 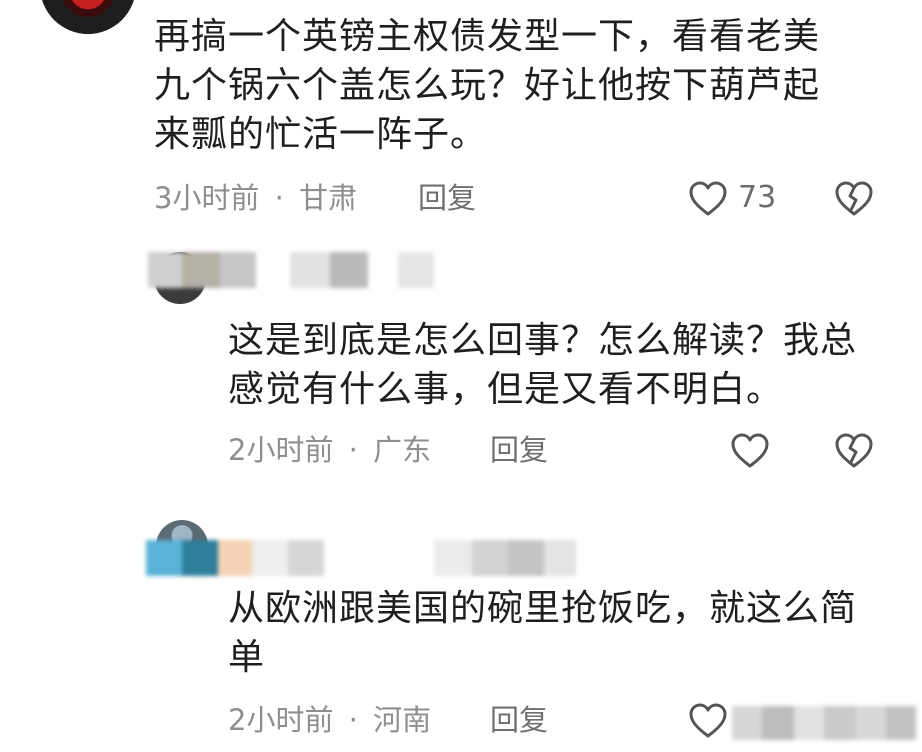 I want to click on comment-meta: 2小时前 · 广东, so click(x=329, y=450).